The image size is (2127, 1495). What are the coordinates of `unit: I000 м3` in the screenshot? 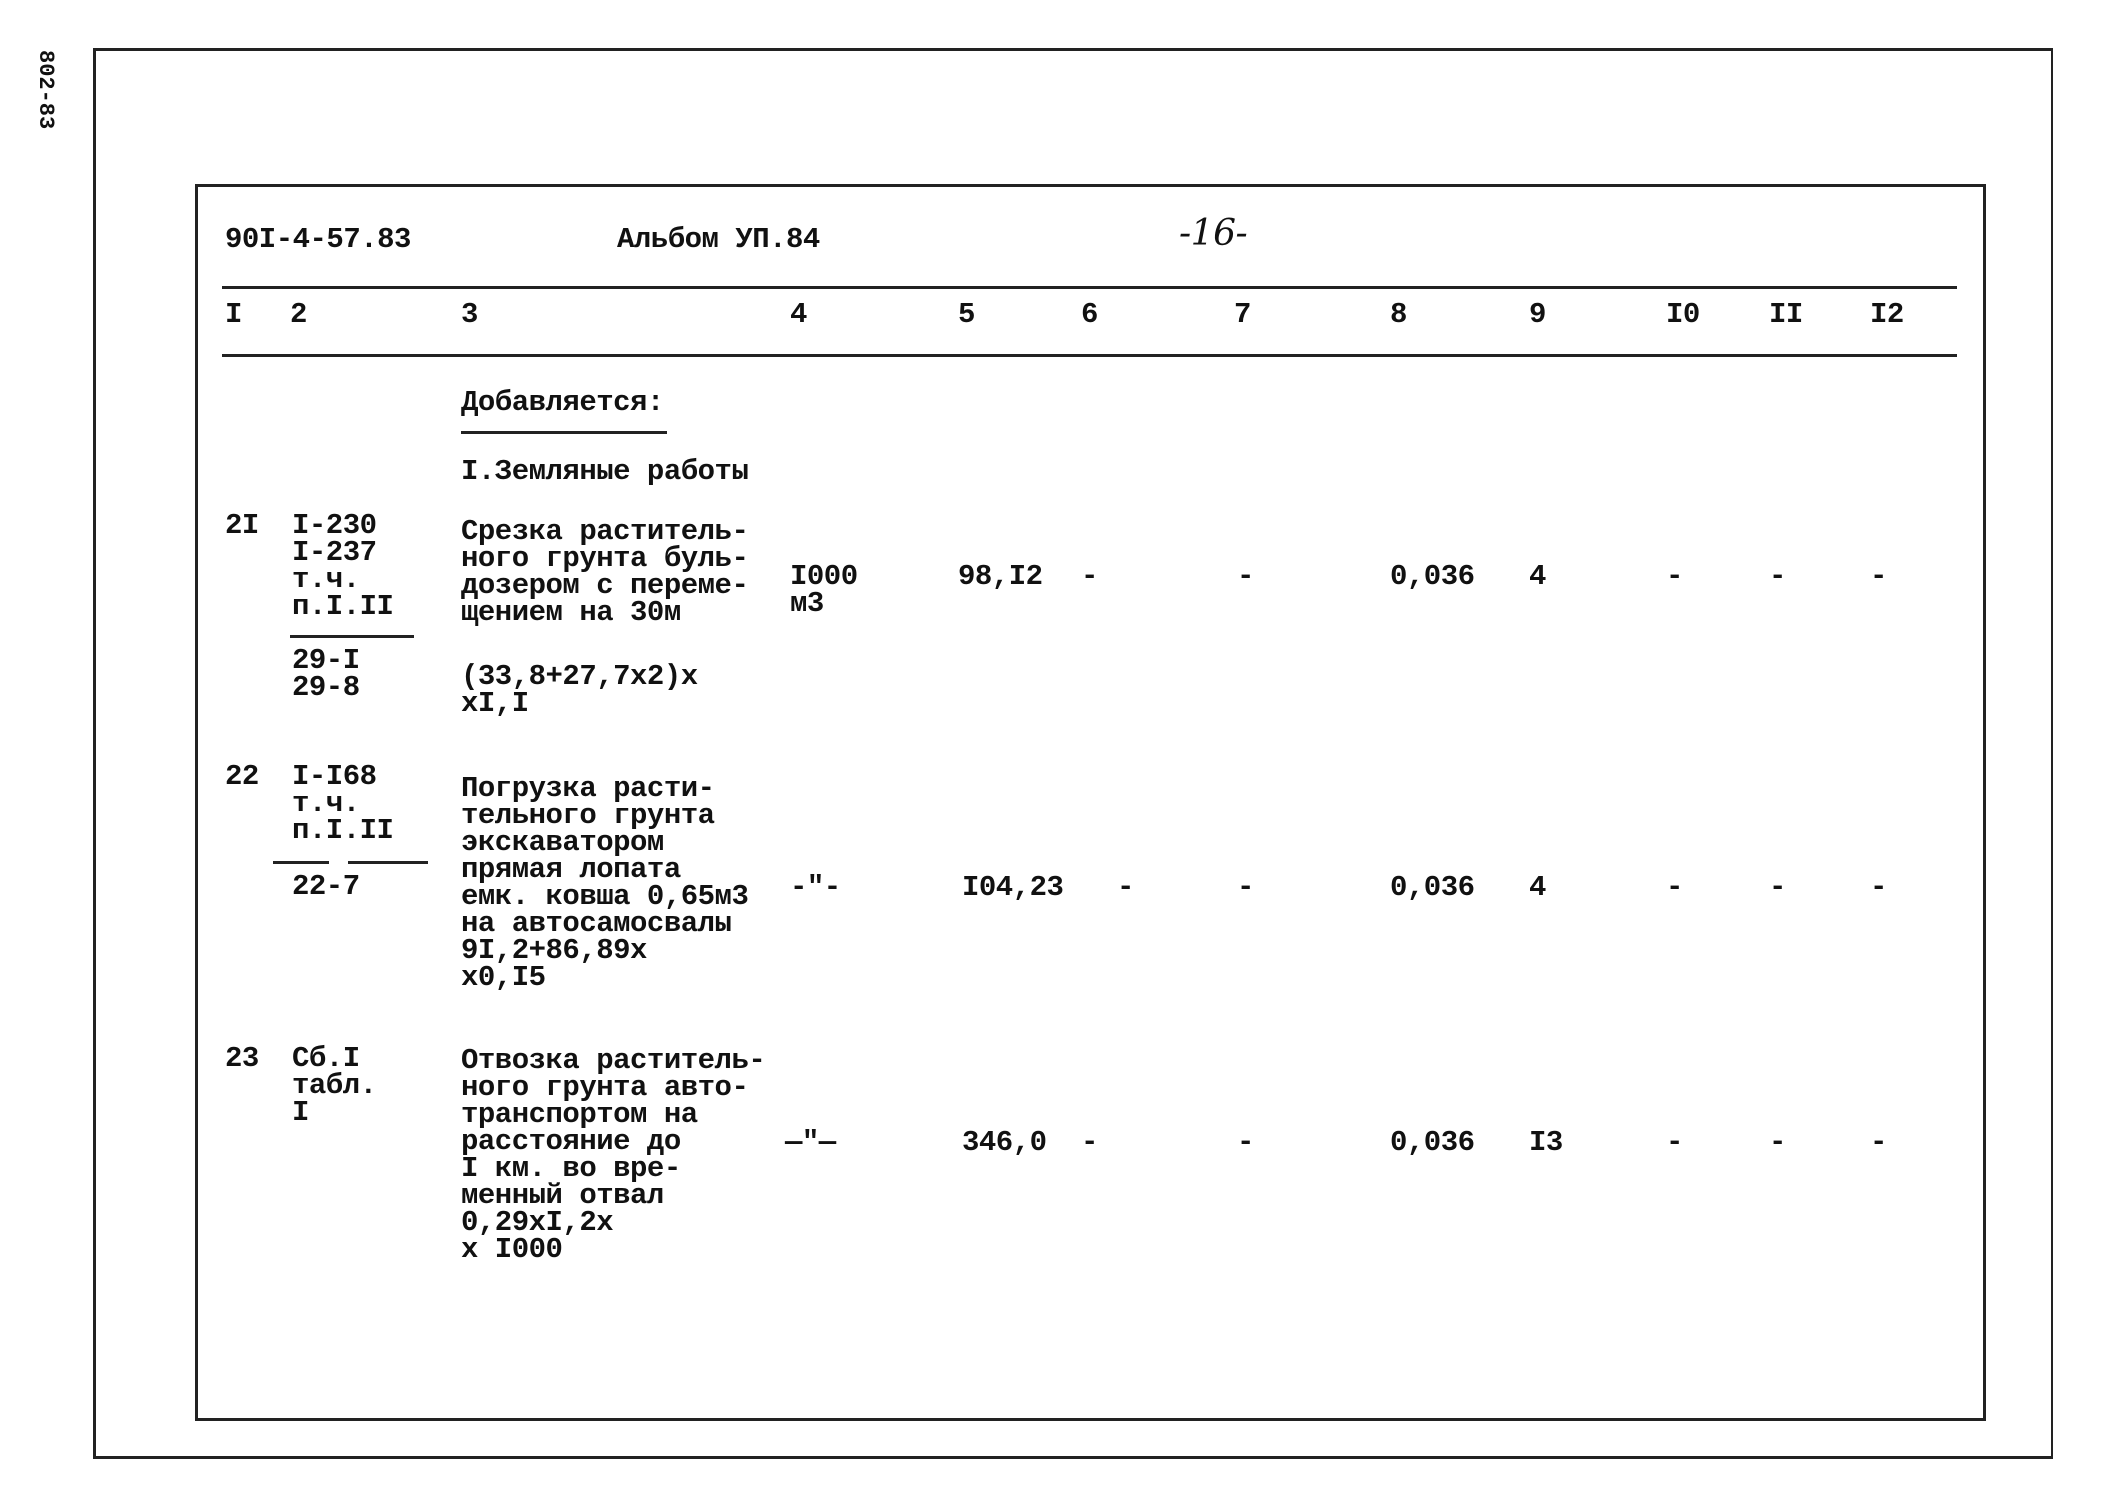 It's located at (824, 590).